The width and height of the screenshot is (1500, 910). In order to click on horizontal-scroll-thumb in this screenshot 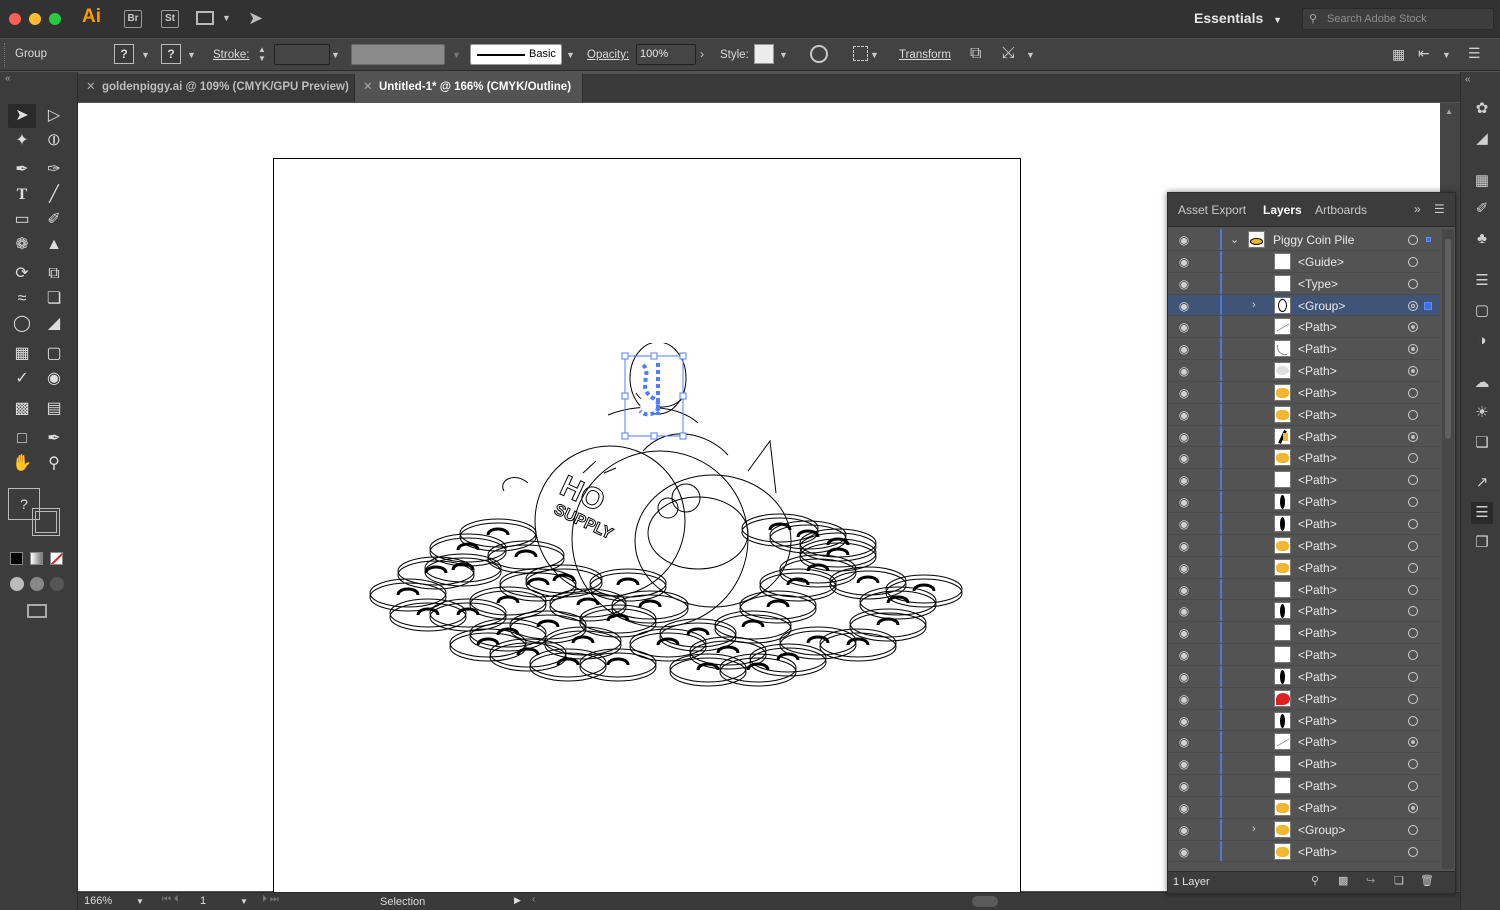, I will do `click(985, 901)`.